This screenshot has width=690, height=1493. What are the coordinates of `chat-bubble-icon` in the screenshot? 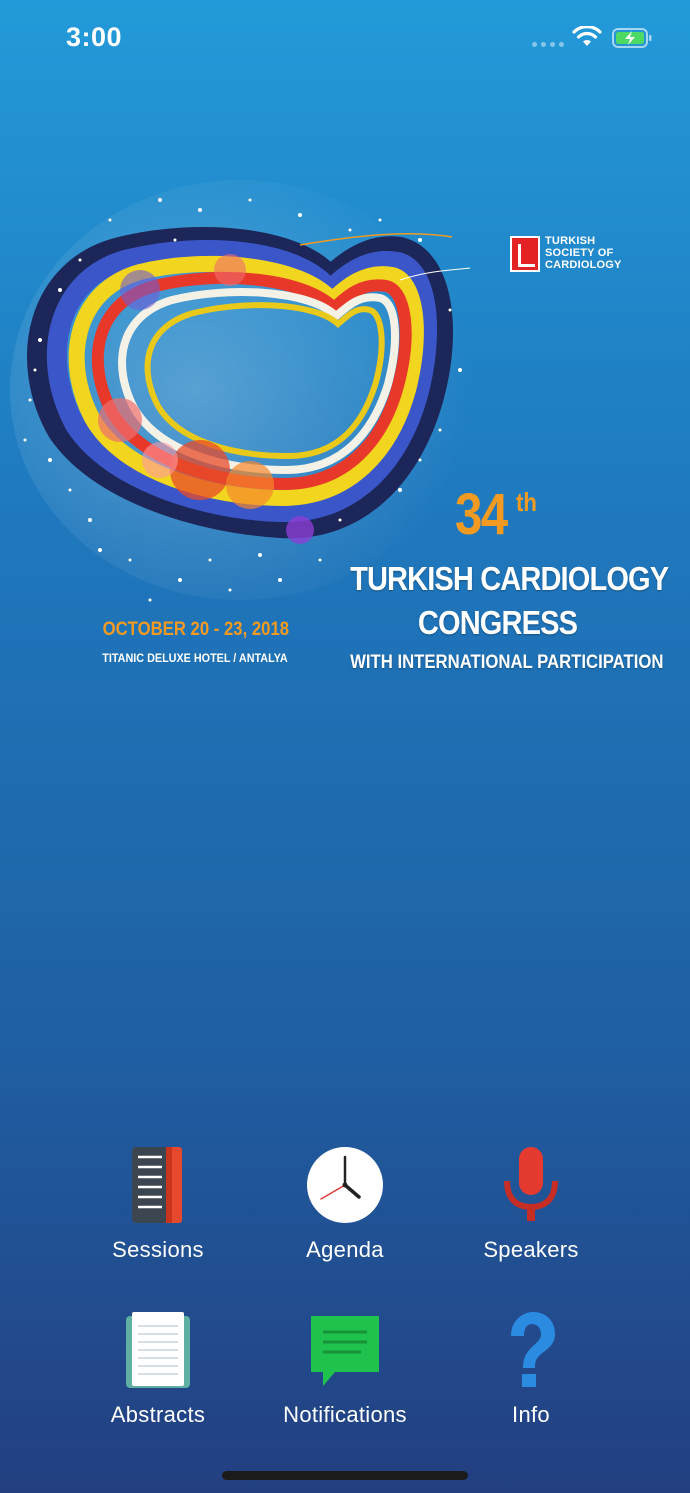 It's located at (345, 1351).